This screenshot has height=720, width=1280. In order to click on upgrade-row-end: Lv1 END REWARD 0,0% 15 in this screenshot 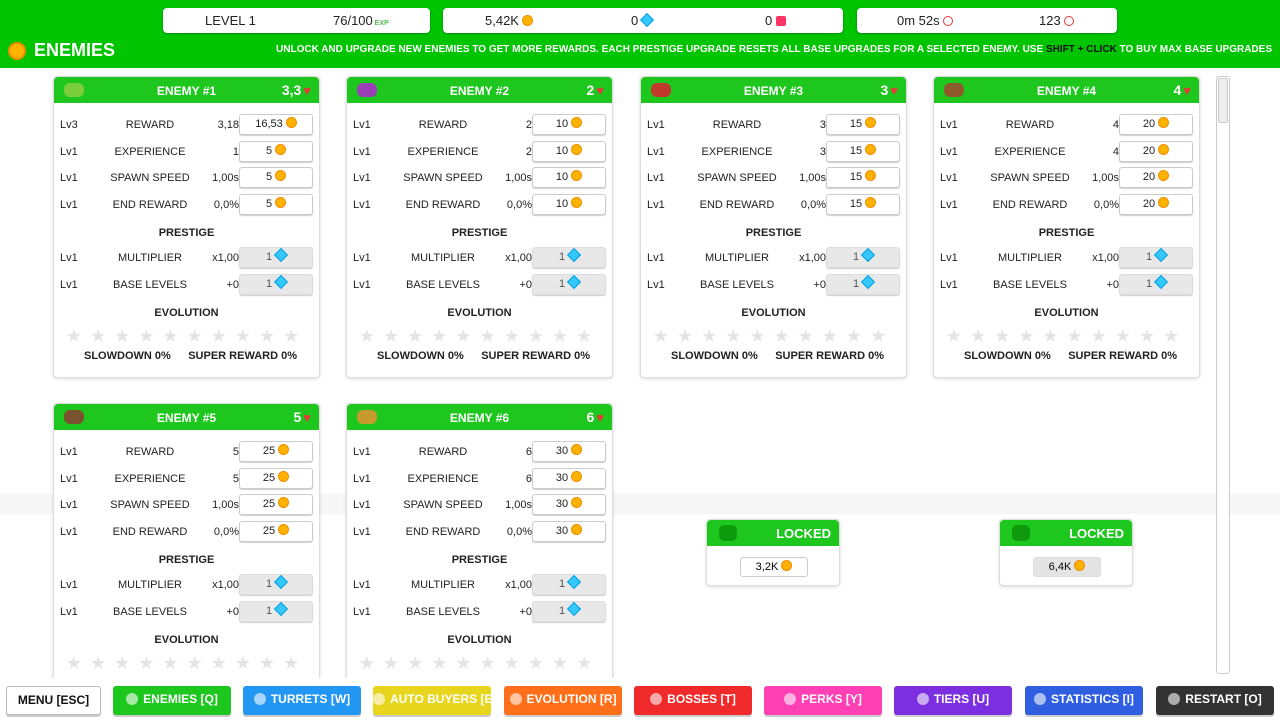, I will do `click(773, 204)`.